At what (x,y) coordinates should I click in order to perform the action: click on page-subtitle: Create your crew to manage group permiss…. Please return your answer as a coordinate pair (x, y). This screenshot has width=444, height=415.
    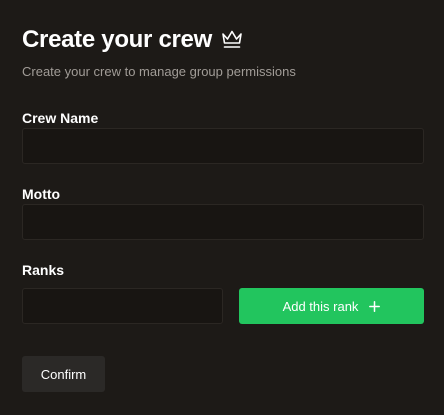
    Looking at the image, I should click on (159, 71).